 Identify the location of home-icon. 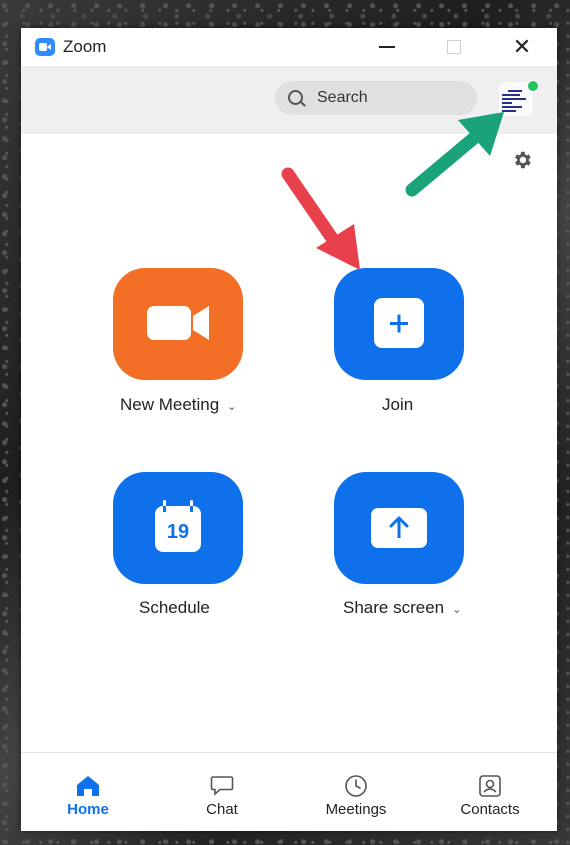
(88, 786).